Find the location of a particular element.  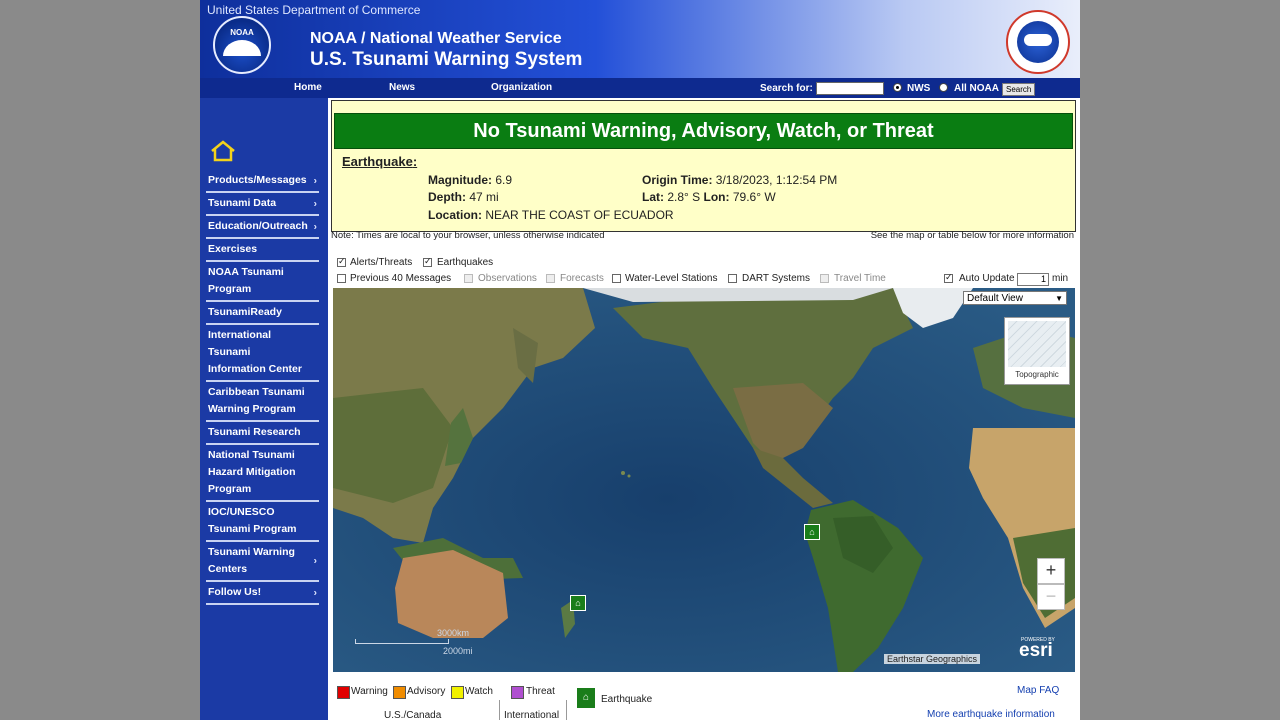

radio-nws is located at coordinates (897, 87).